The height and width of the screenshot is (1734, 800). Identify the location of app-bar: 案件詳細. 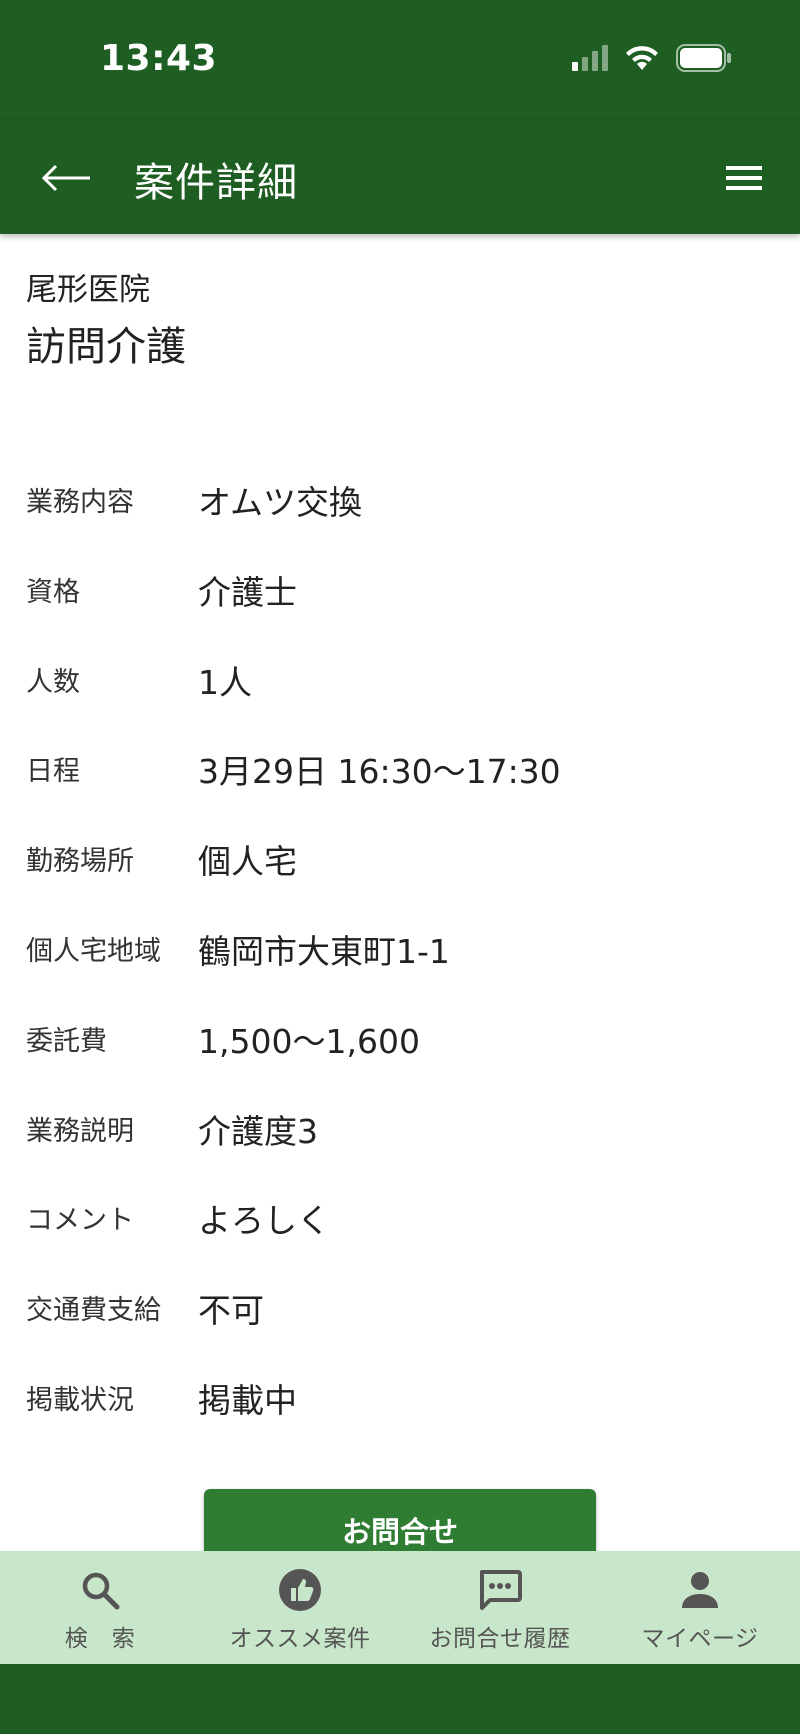
(400, 177).